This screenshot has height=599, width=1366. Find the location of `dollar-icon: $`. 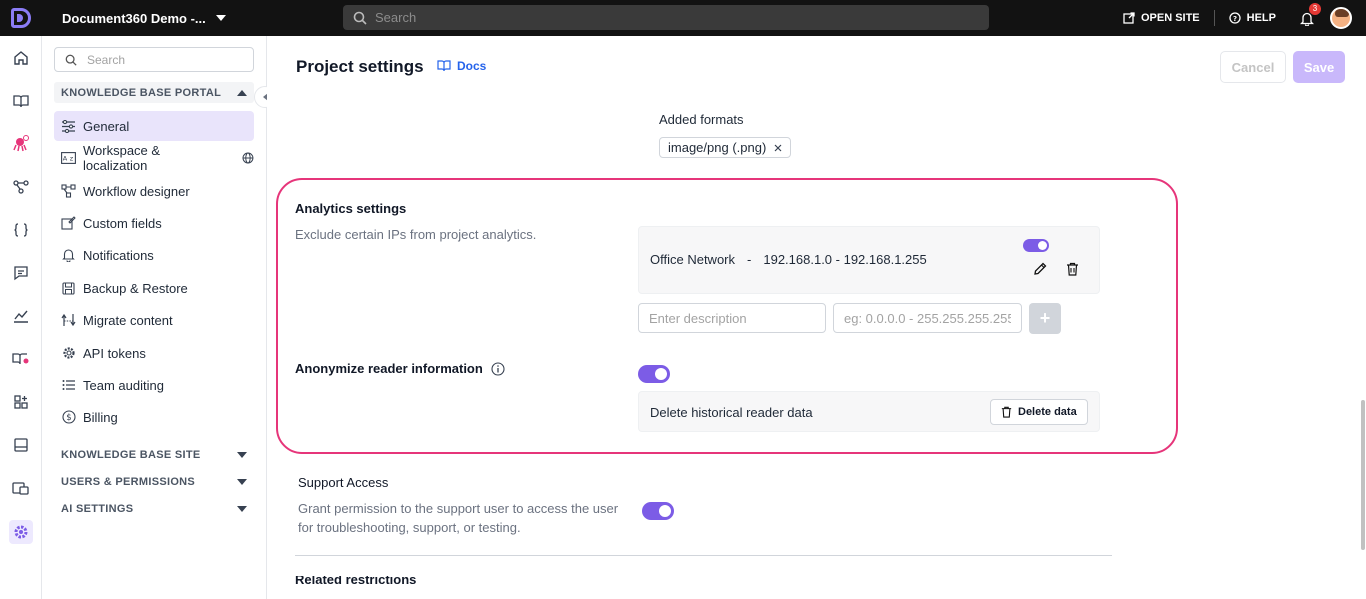

dollar-icon: $ is located at coordinates (68, 417).